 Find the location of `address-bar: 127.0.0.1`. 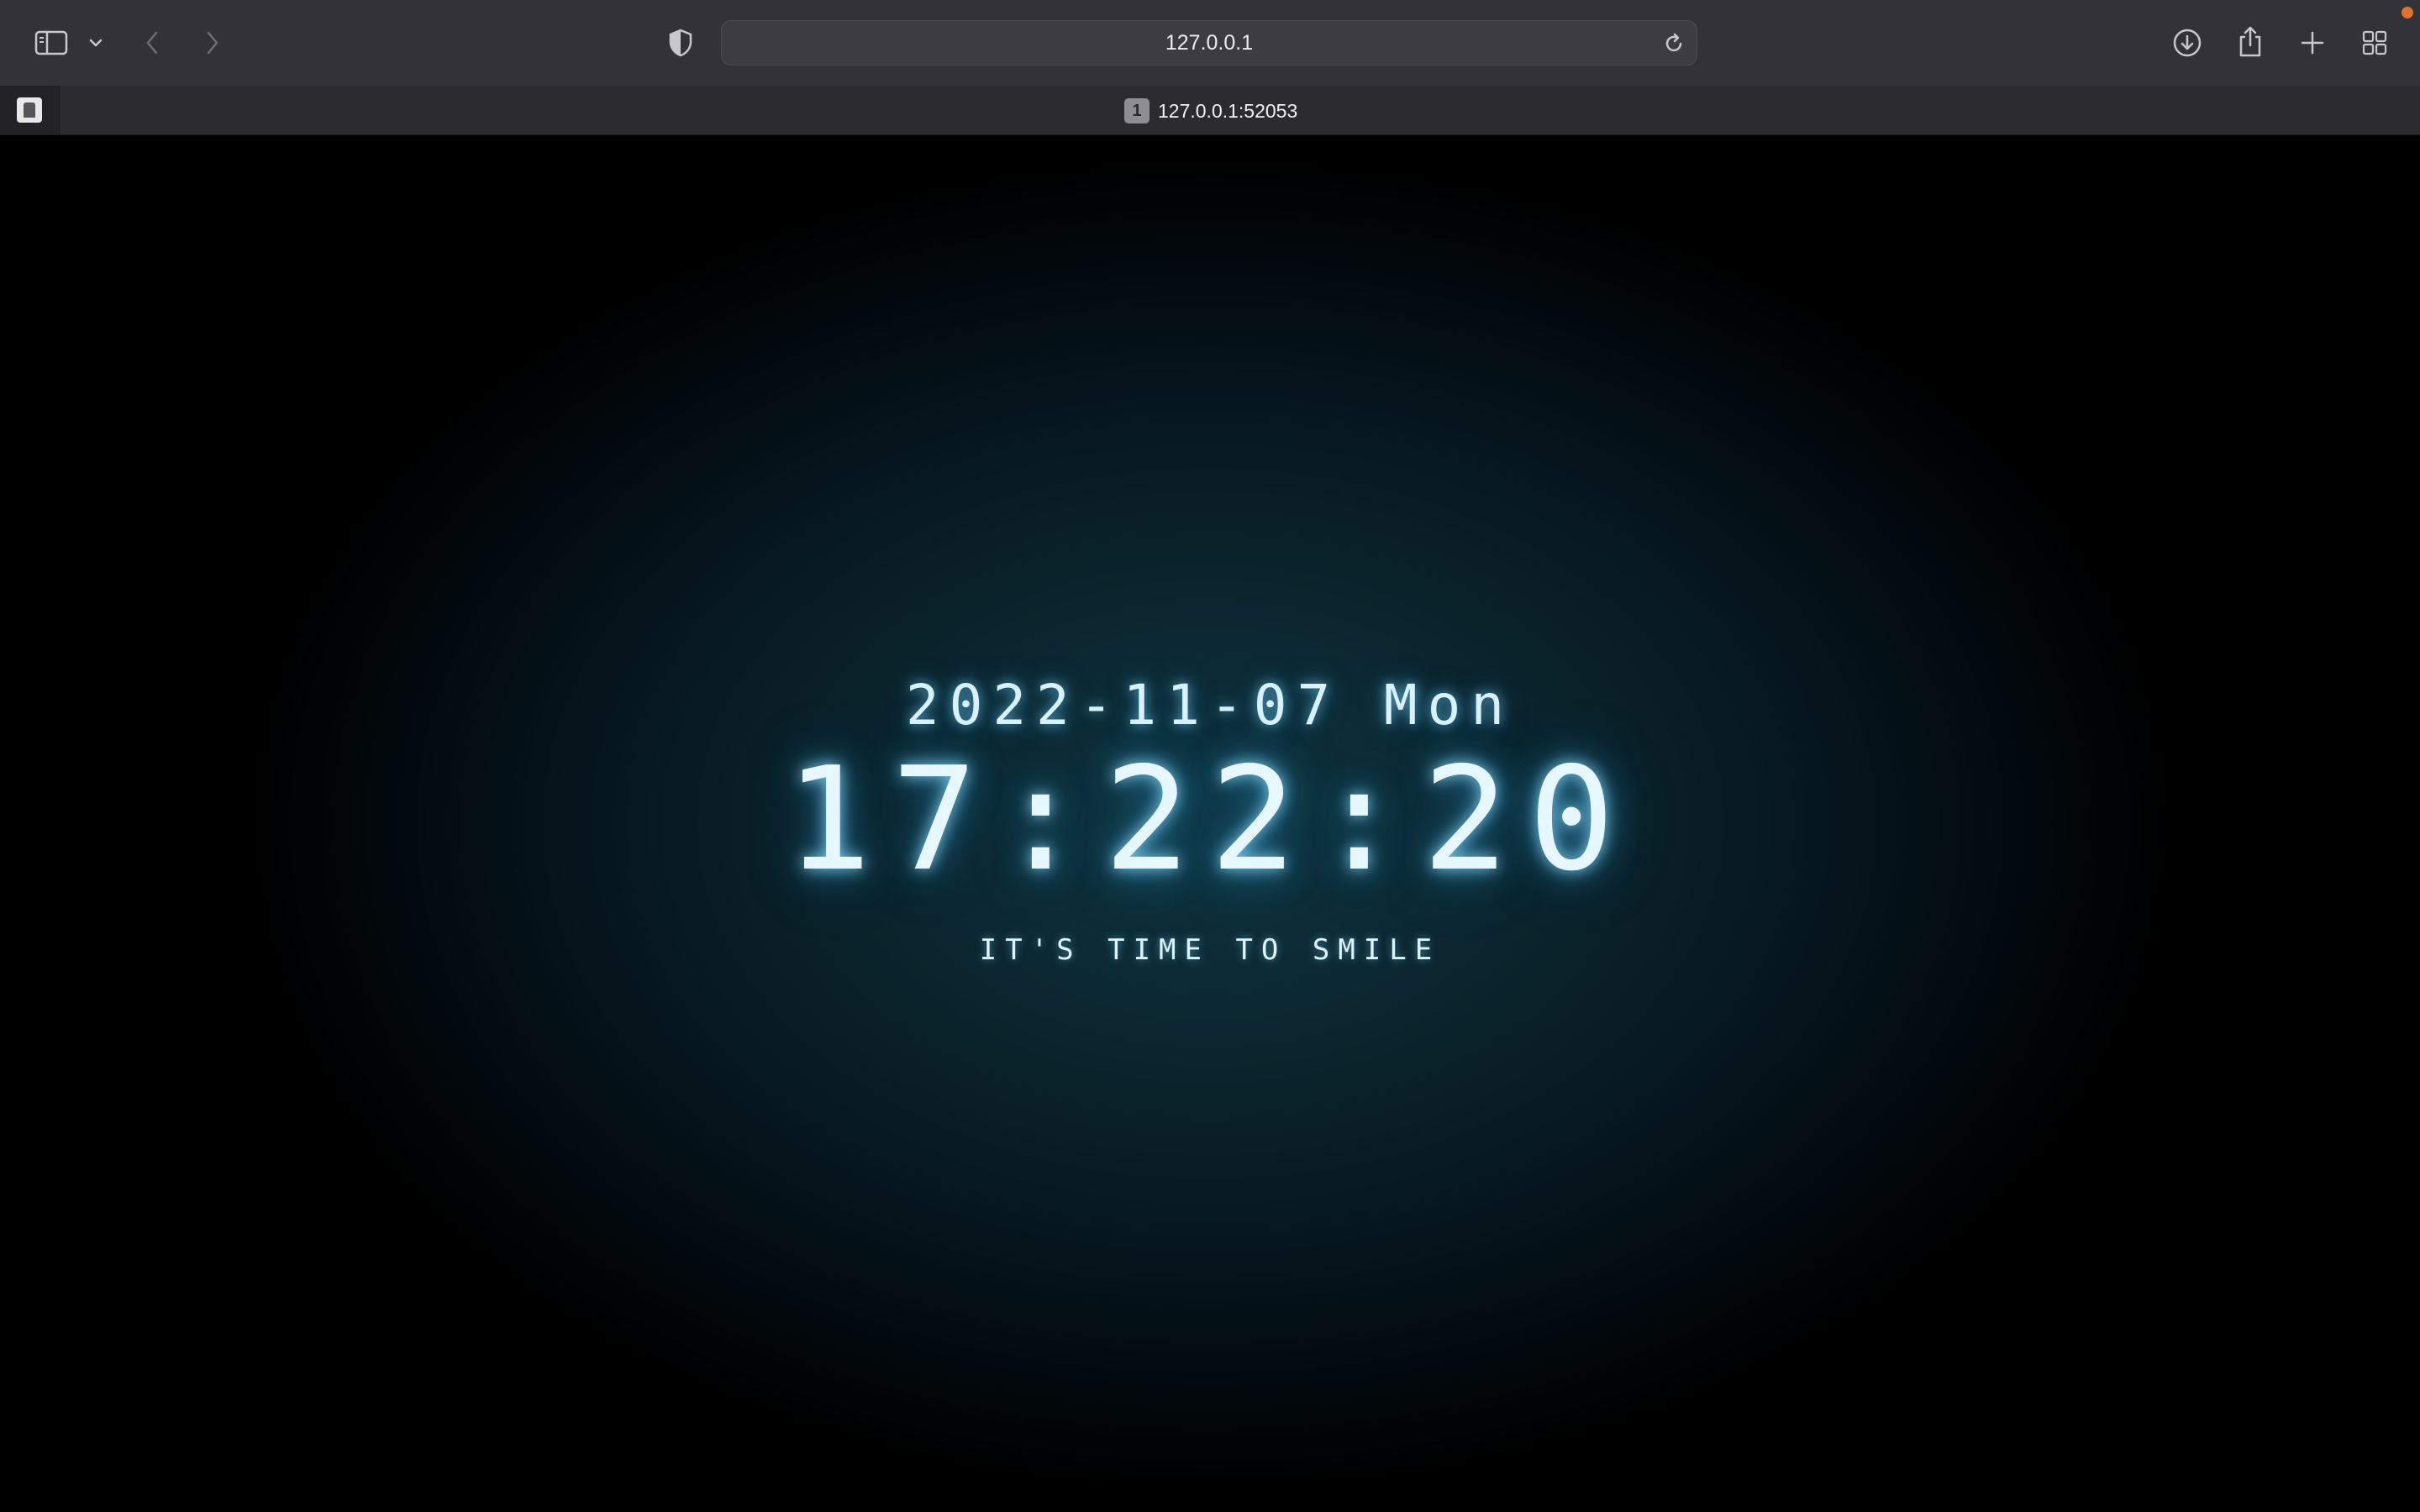

address-bar: 127.0.0.1 is located at coordinates (1209, 43).